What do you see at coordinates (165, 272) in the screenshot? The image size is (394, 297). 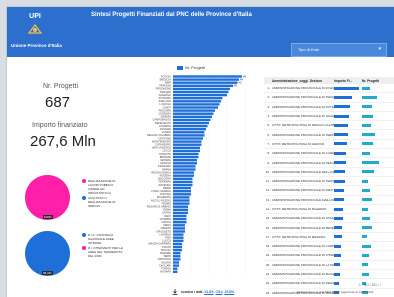 I see `bar-category-label: NOVARA` at bounding box center [165, 272].